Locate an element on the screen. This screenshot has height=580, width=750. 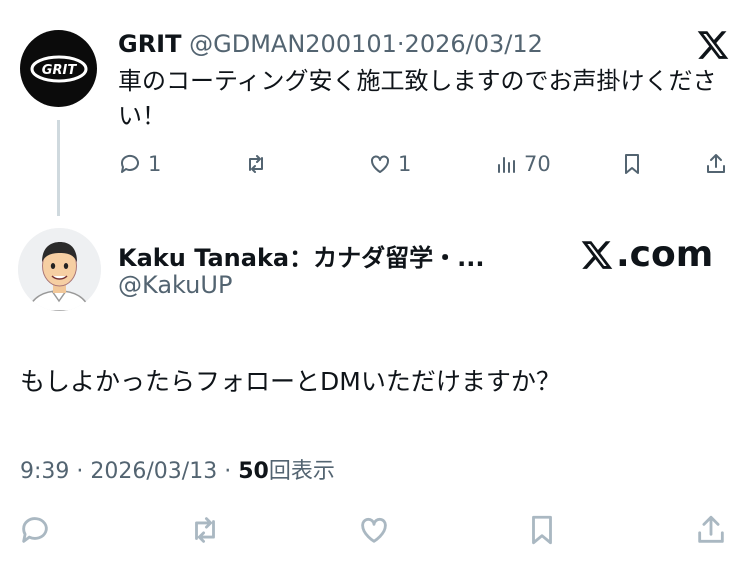
views-icon is located at coordinates (506, 165).